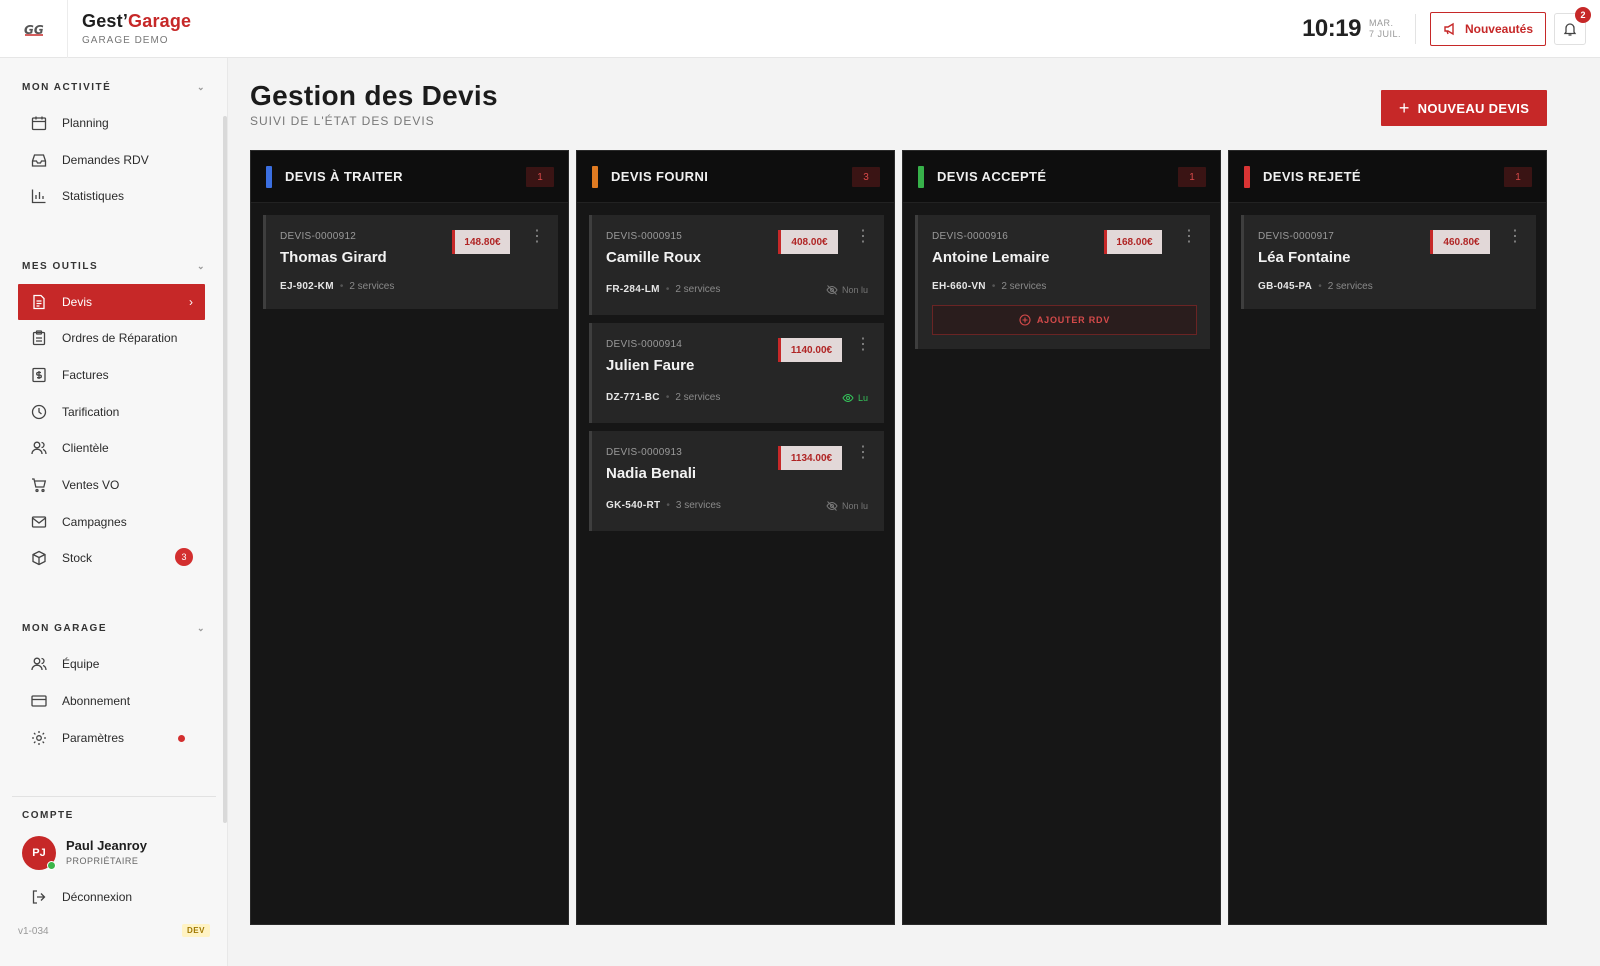 The width and height of the screenshot is (1600, 966). What do you see at coordinates (196, 930) in the screenshot?
I see `env-badge: DEV` at bounding box center [196, 930].